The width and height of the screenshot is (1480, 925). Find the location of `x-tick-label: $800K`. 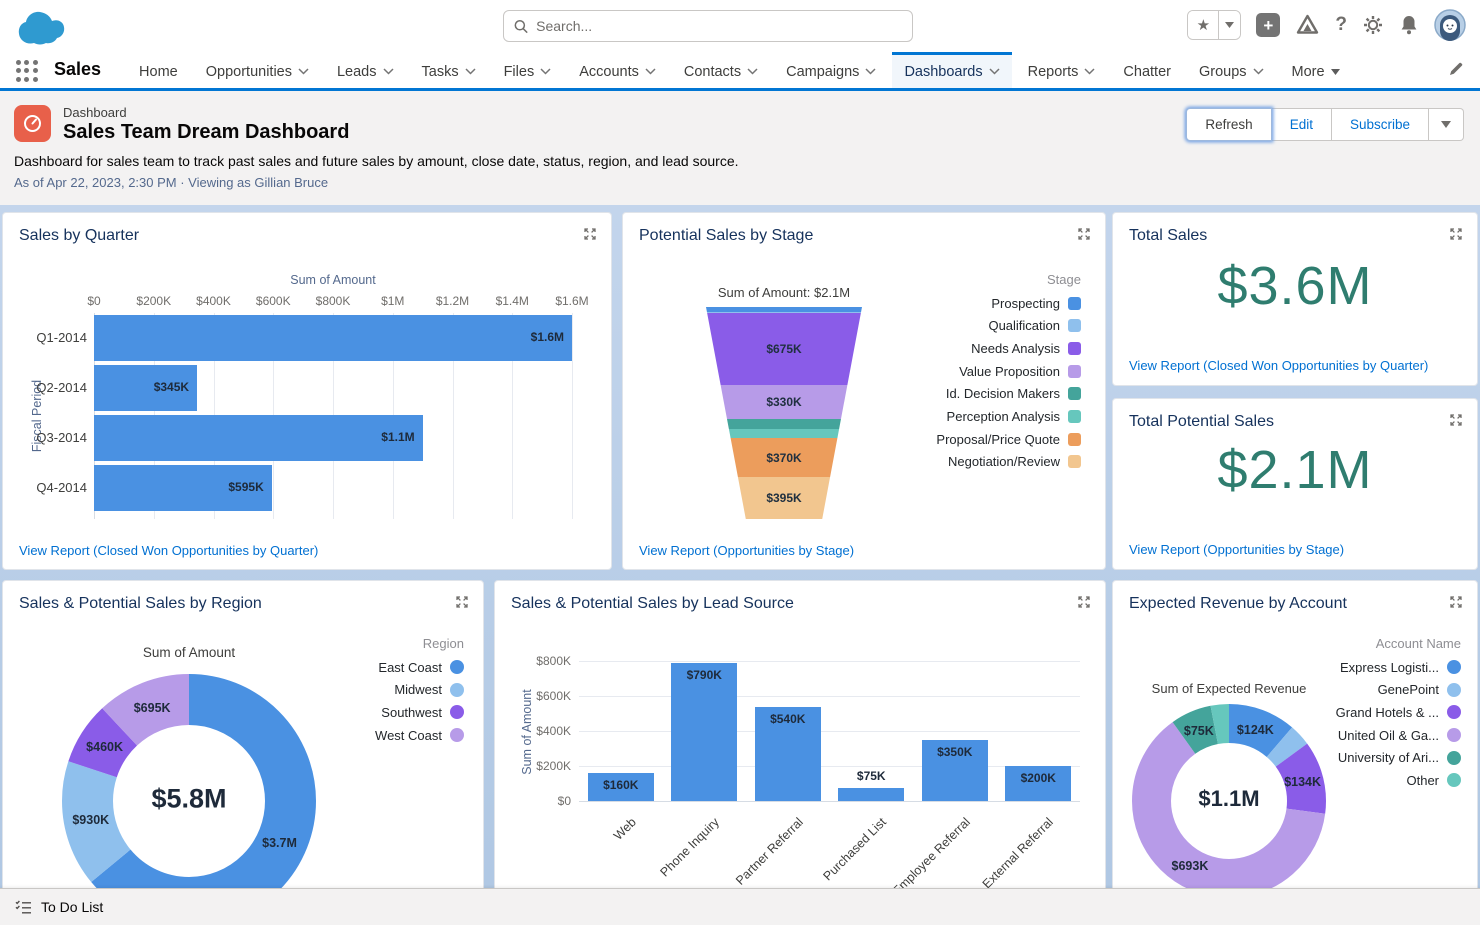

x-tick-label: $800K is located at coordinates (333, 301).